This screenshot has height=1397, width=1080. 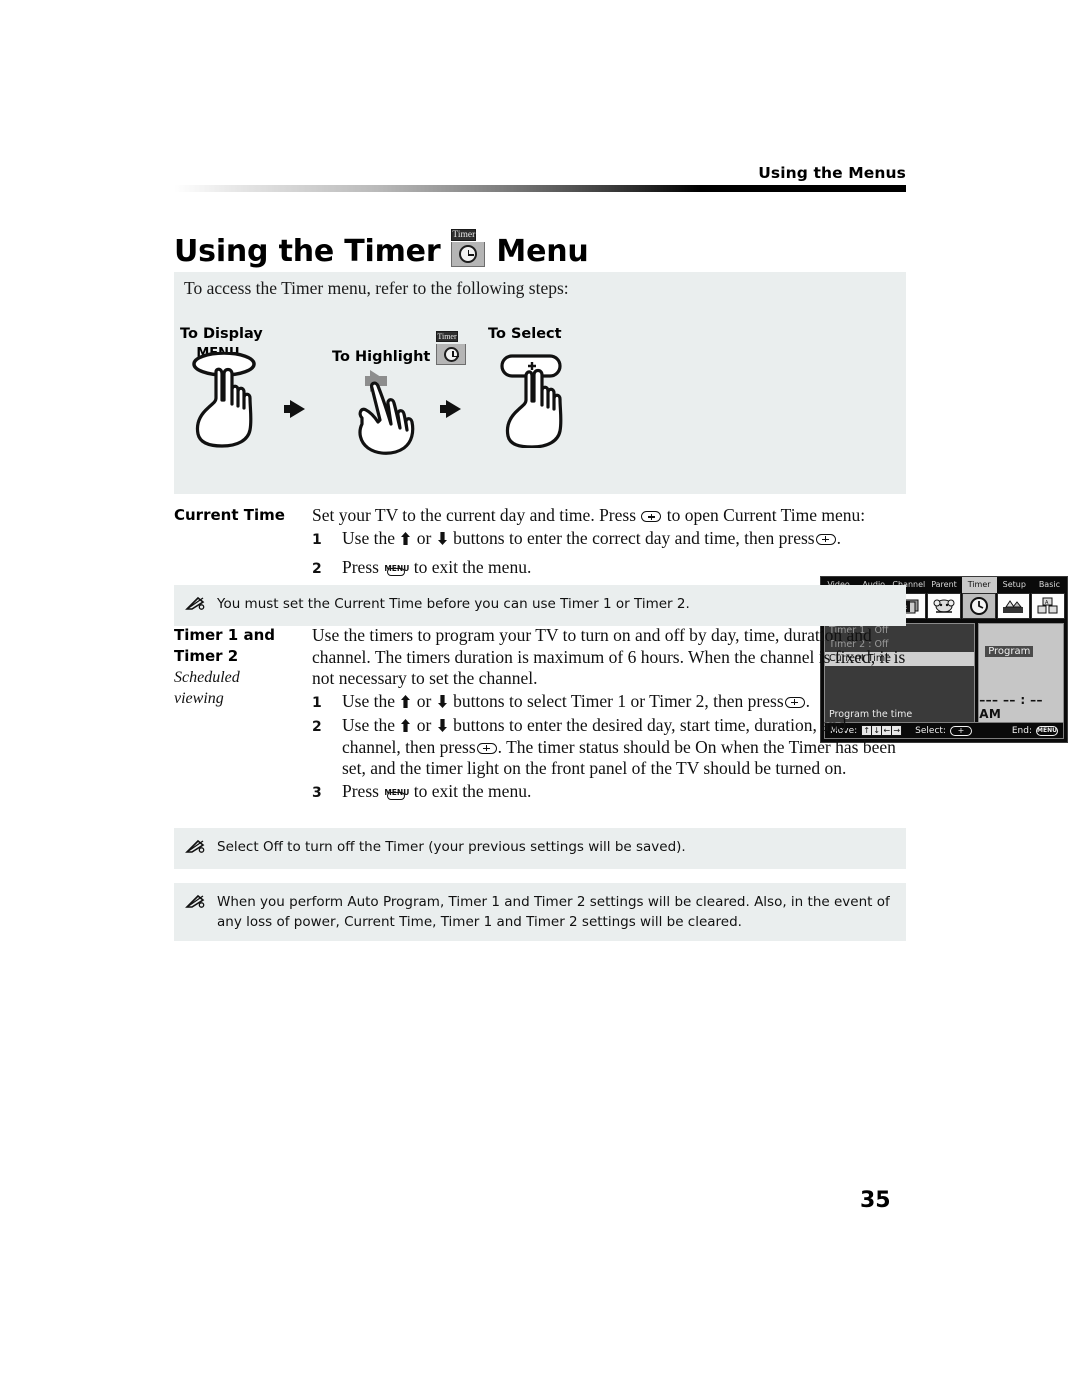 I want to click on tv-tab-parent: Parent, so click(x=944, y=585).